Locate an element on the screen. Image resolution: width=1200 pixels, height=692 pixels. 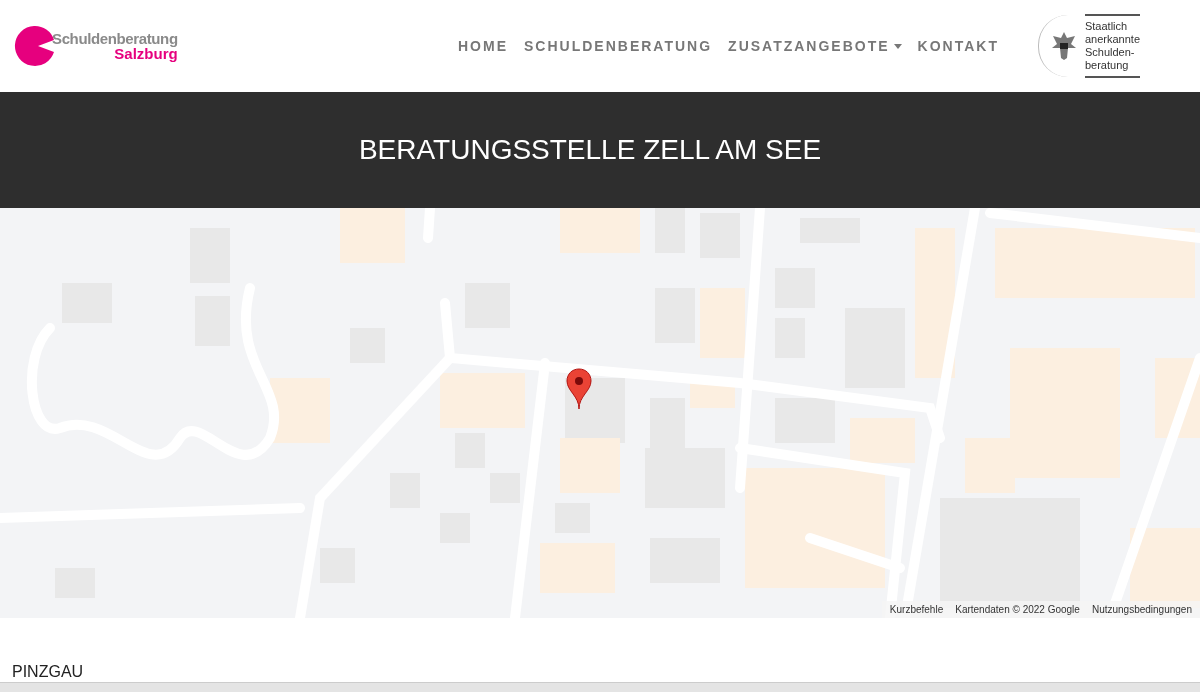
section-heading: PINZGAU is located at coordinates (48, 672).